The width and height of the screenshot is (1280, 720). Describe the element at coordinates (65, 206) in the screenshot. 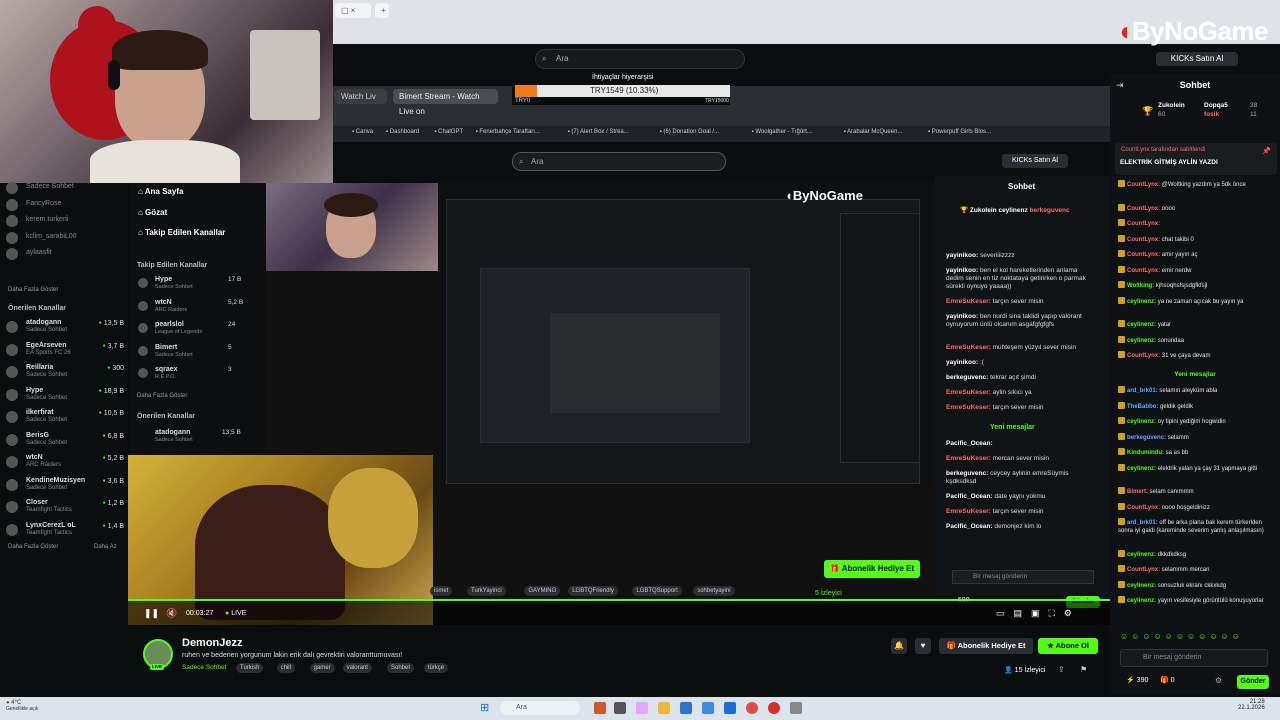

I see `sidebar-channel: FancyRose` at that location.